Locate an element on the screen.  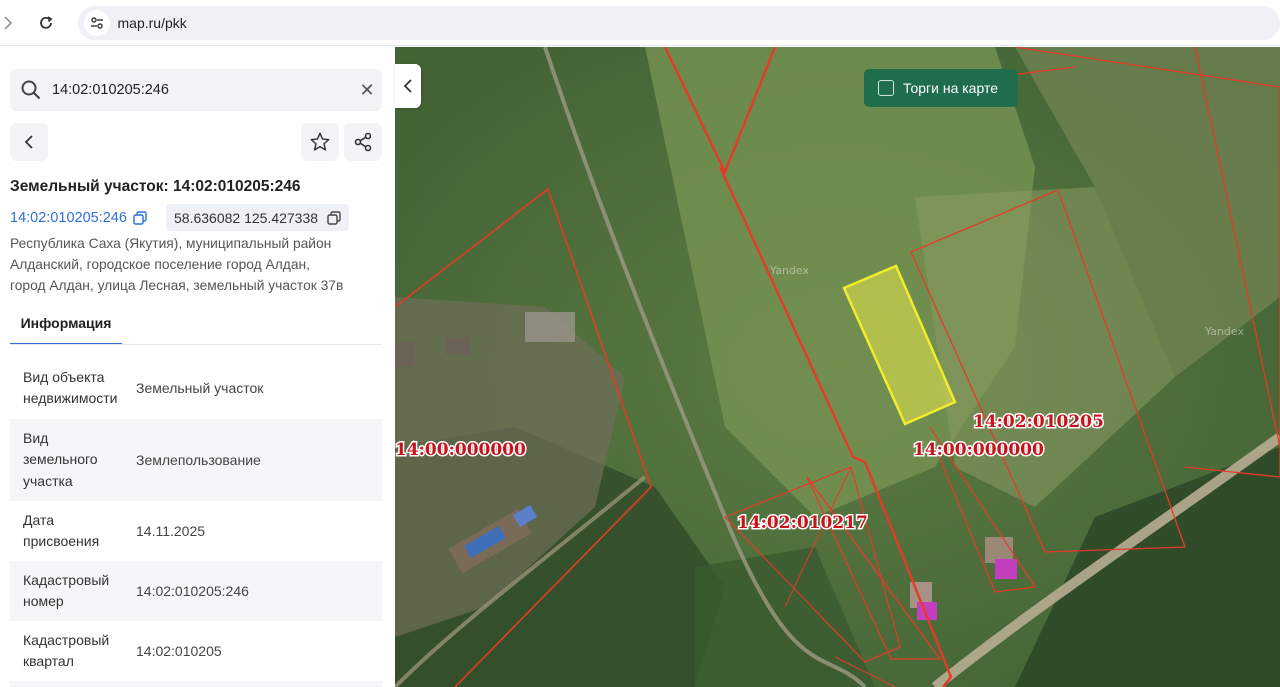
tab-information: Информация is located at coordinates (66, 324).